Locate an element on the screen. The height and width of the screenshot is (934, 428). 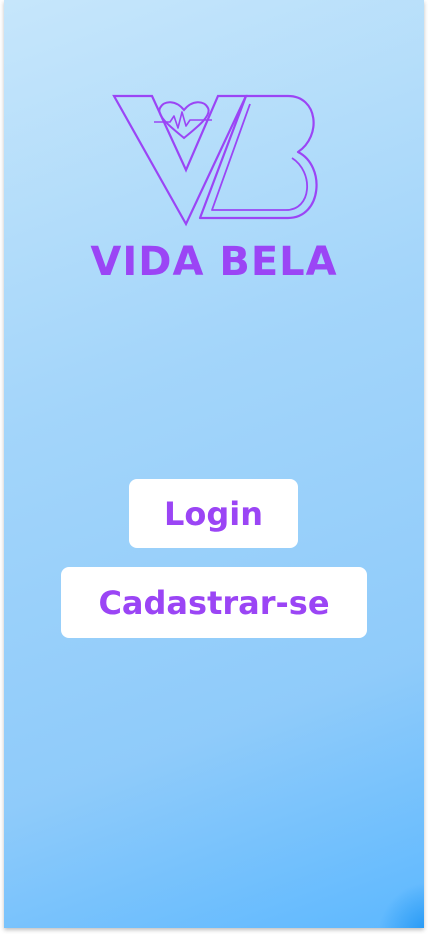
login-button: Login is located at coordinates (213, 513).